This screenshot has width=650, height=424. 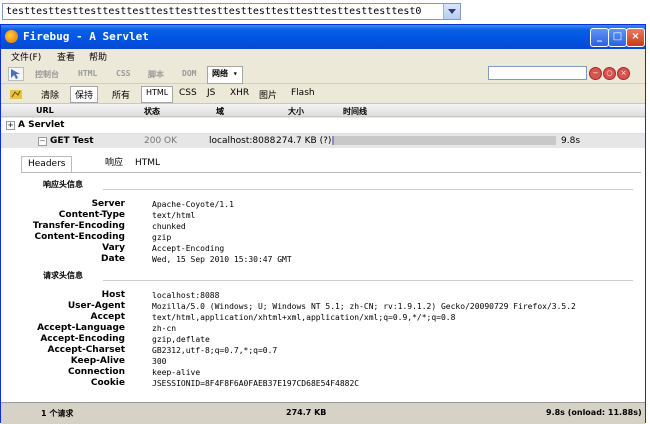 I want to click on header-name: Transfer-Encoding, so click(x=78, y=226).